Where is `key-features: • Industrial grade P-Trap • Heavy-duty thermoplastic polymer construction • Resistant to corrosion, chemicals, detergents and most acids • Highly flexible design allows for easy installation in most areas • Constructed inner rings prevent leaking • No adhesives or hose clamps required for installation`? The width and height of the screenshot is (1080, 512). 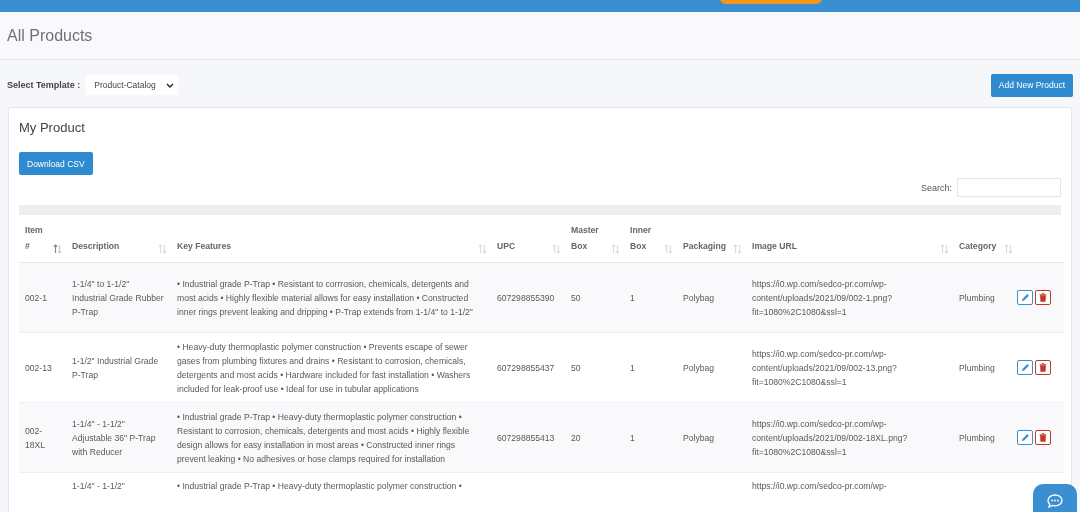 key-features: • Industrial grade P-Trap • Heavy-duty thermoplastic polymer construction • Resistant to corrosion, chemicals, detergents and most acids • Highly flexible design allows for easy installation in most areas • Constructed inner rings prevent leaking • No adhesives or hose clamps required for installation is located at coordinates (324, 438).